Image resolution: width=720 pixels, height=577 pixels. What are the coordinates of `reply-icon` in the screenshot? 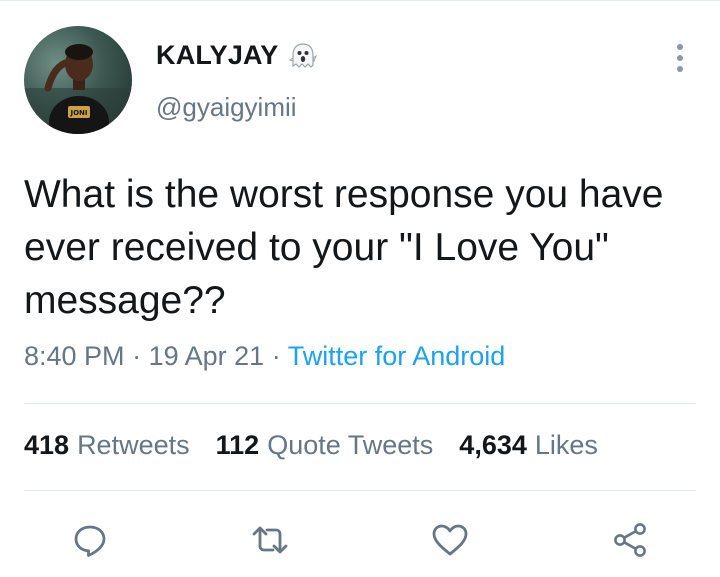 It's located at (90, 541).